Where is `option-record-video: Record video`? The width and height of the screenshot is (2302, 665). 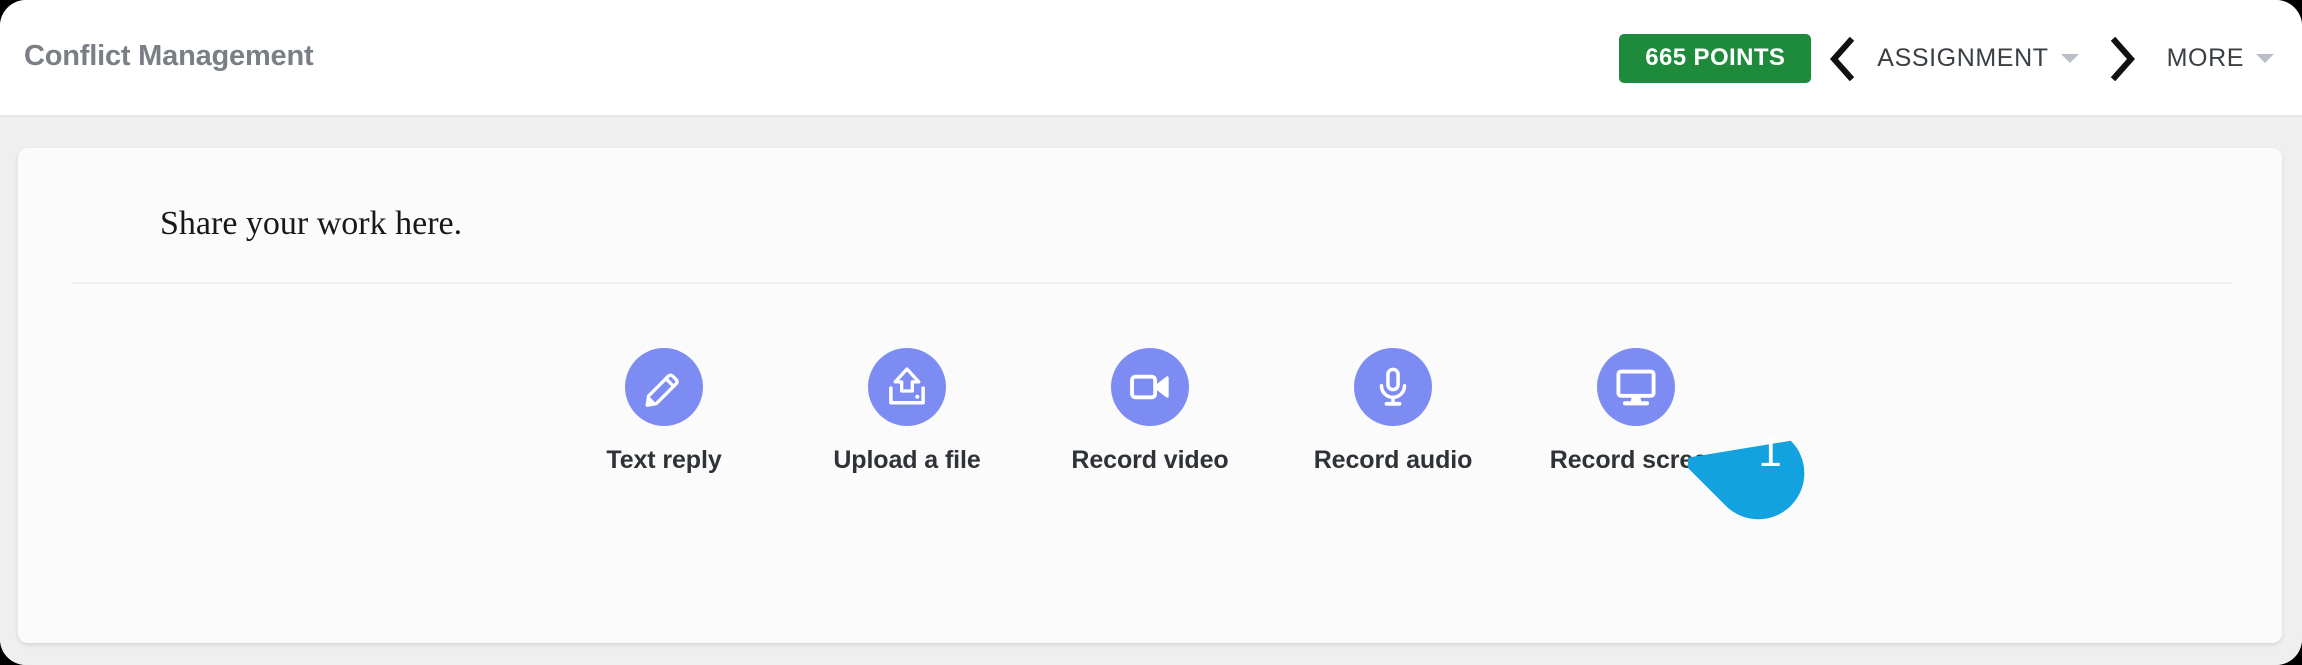
option-record-video: Record video is located at coordinates (1150, 411).